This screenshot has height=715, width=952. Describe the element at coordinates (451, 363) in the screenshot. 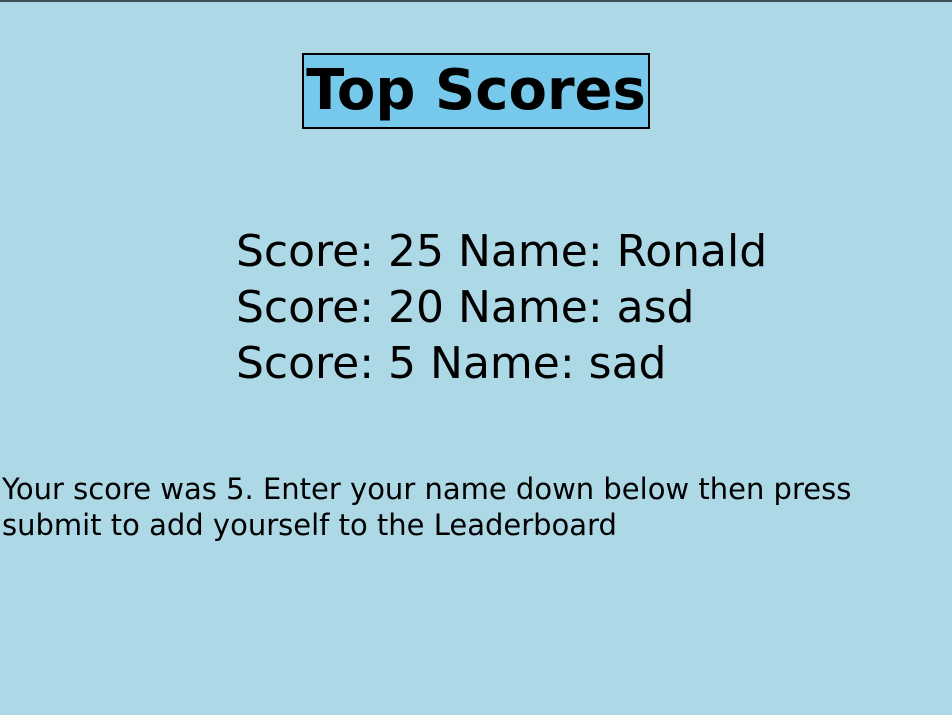

I see `score-entry: Score: 5 Name: sad` at that location.